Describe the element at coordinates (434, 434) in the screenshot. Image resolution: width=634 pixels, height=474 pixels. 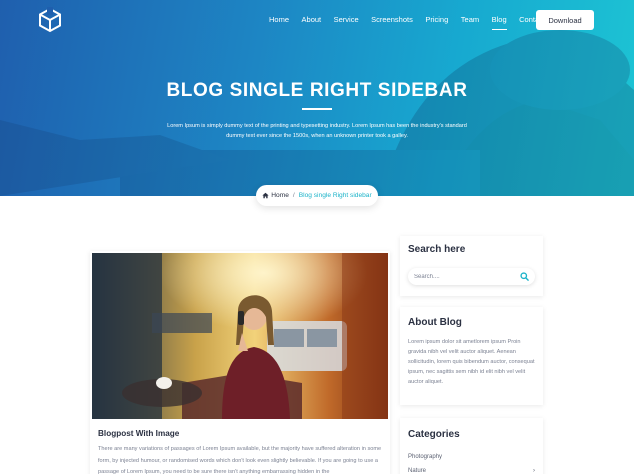
I see `categories-widget-title: Categories` at that location.